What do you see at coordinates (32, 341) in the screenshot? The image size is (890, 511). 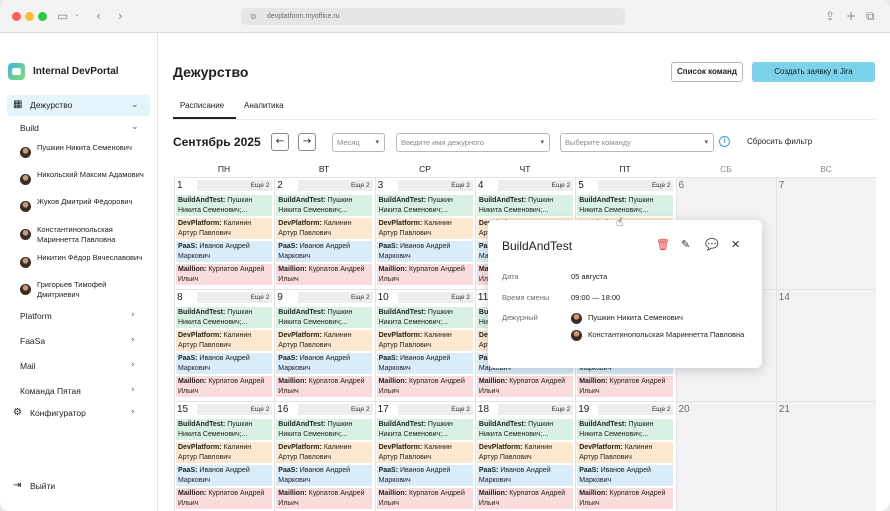 I see `sidebar-group-faasa: FaaSa` at bounding box center [32, 341].